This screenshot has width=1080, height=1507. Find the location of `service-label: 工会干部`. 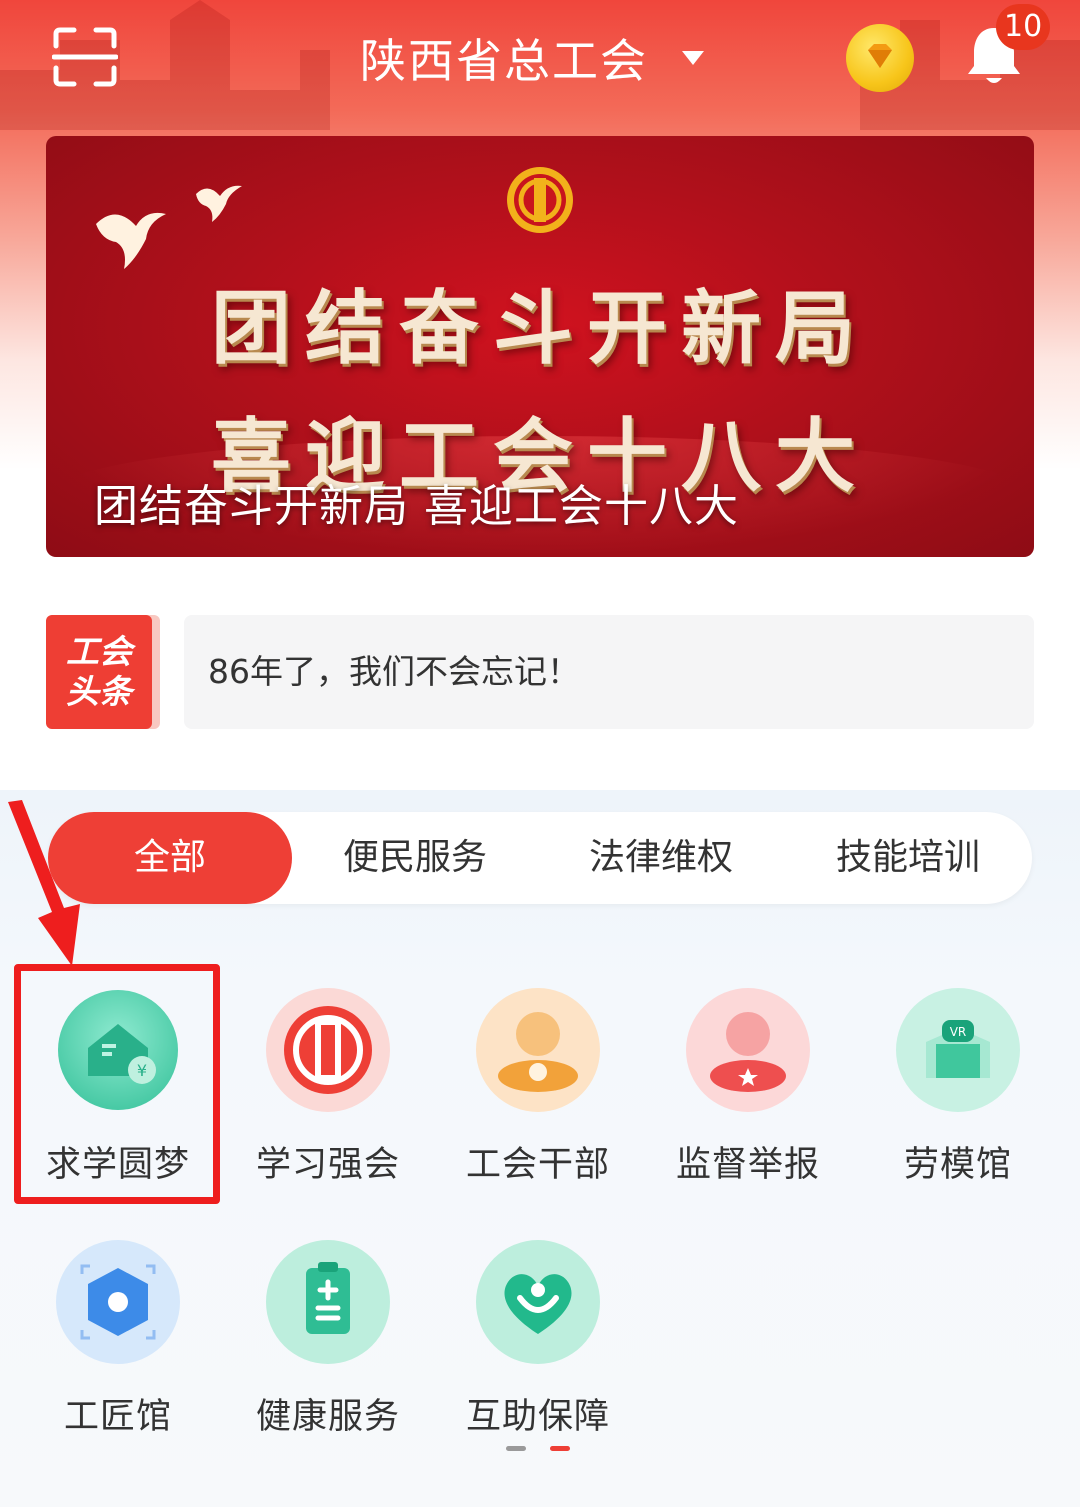

service-label: 工会干部 is located at coordinates (537, 1165).